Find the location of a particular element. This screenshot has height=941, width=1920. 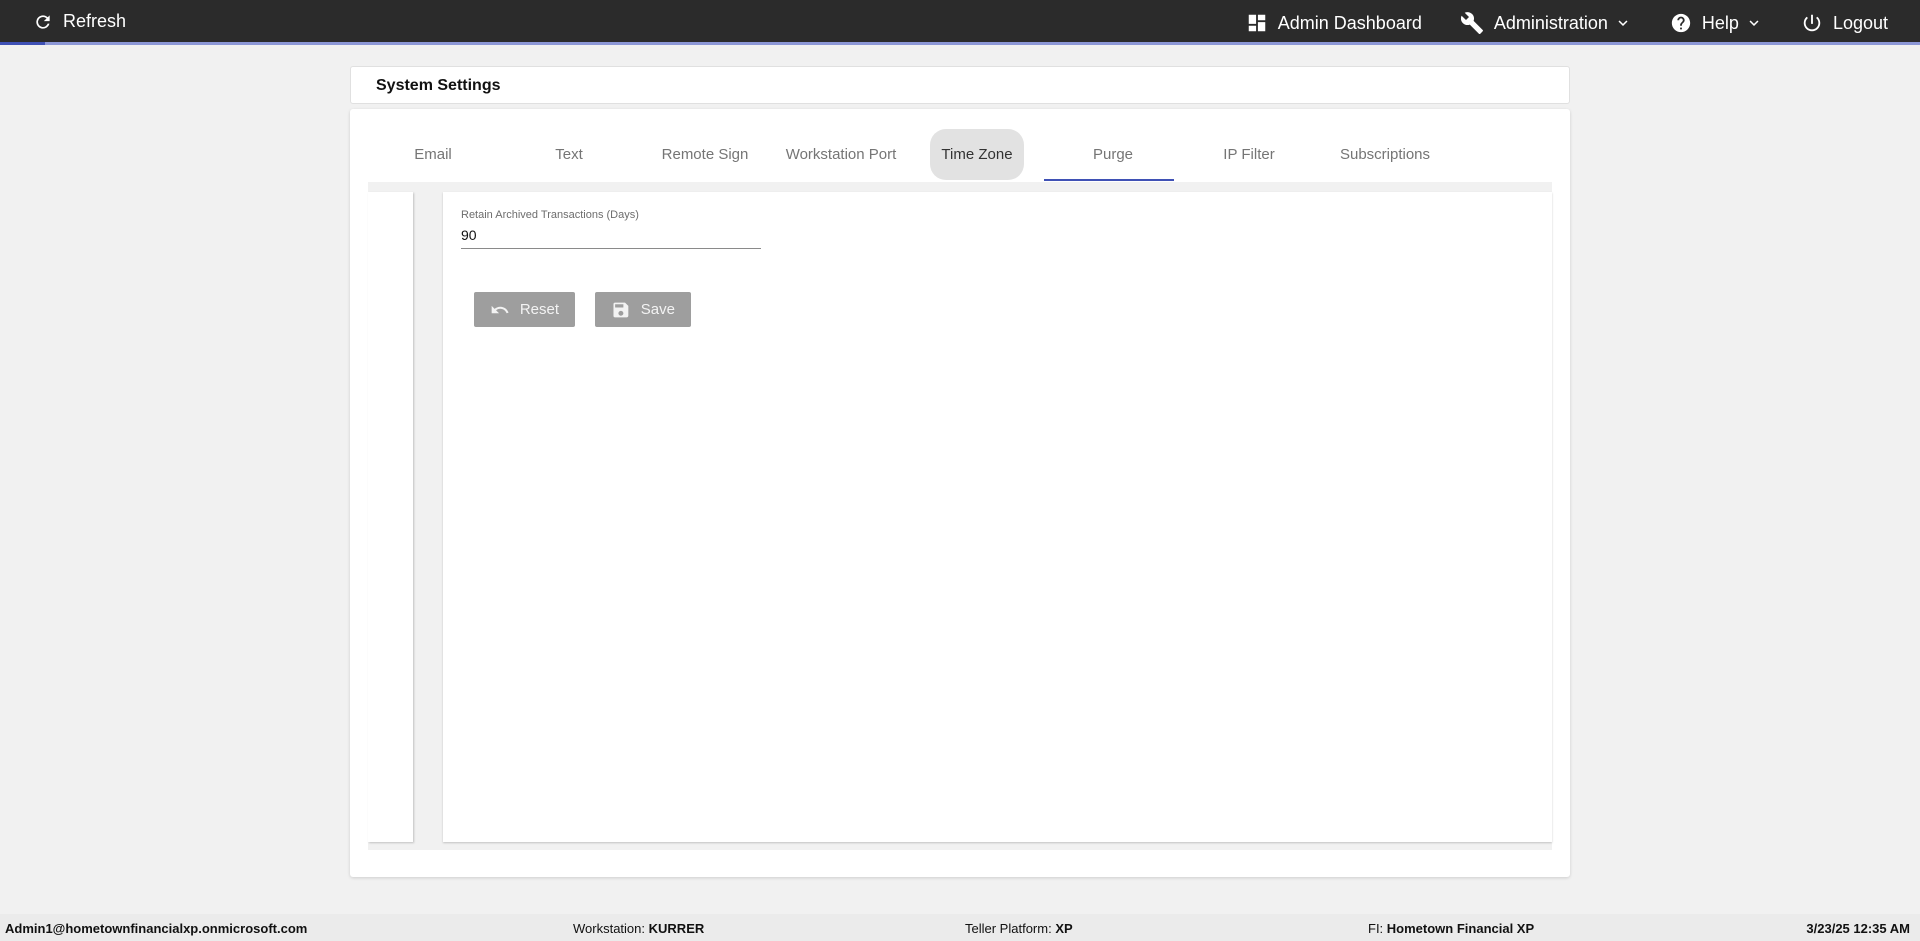

save-button: Save is located at coordinates (643, 309).